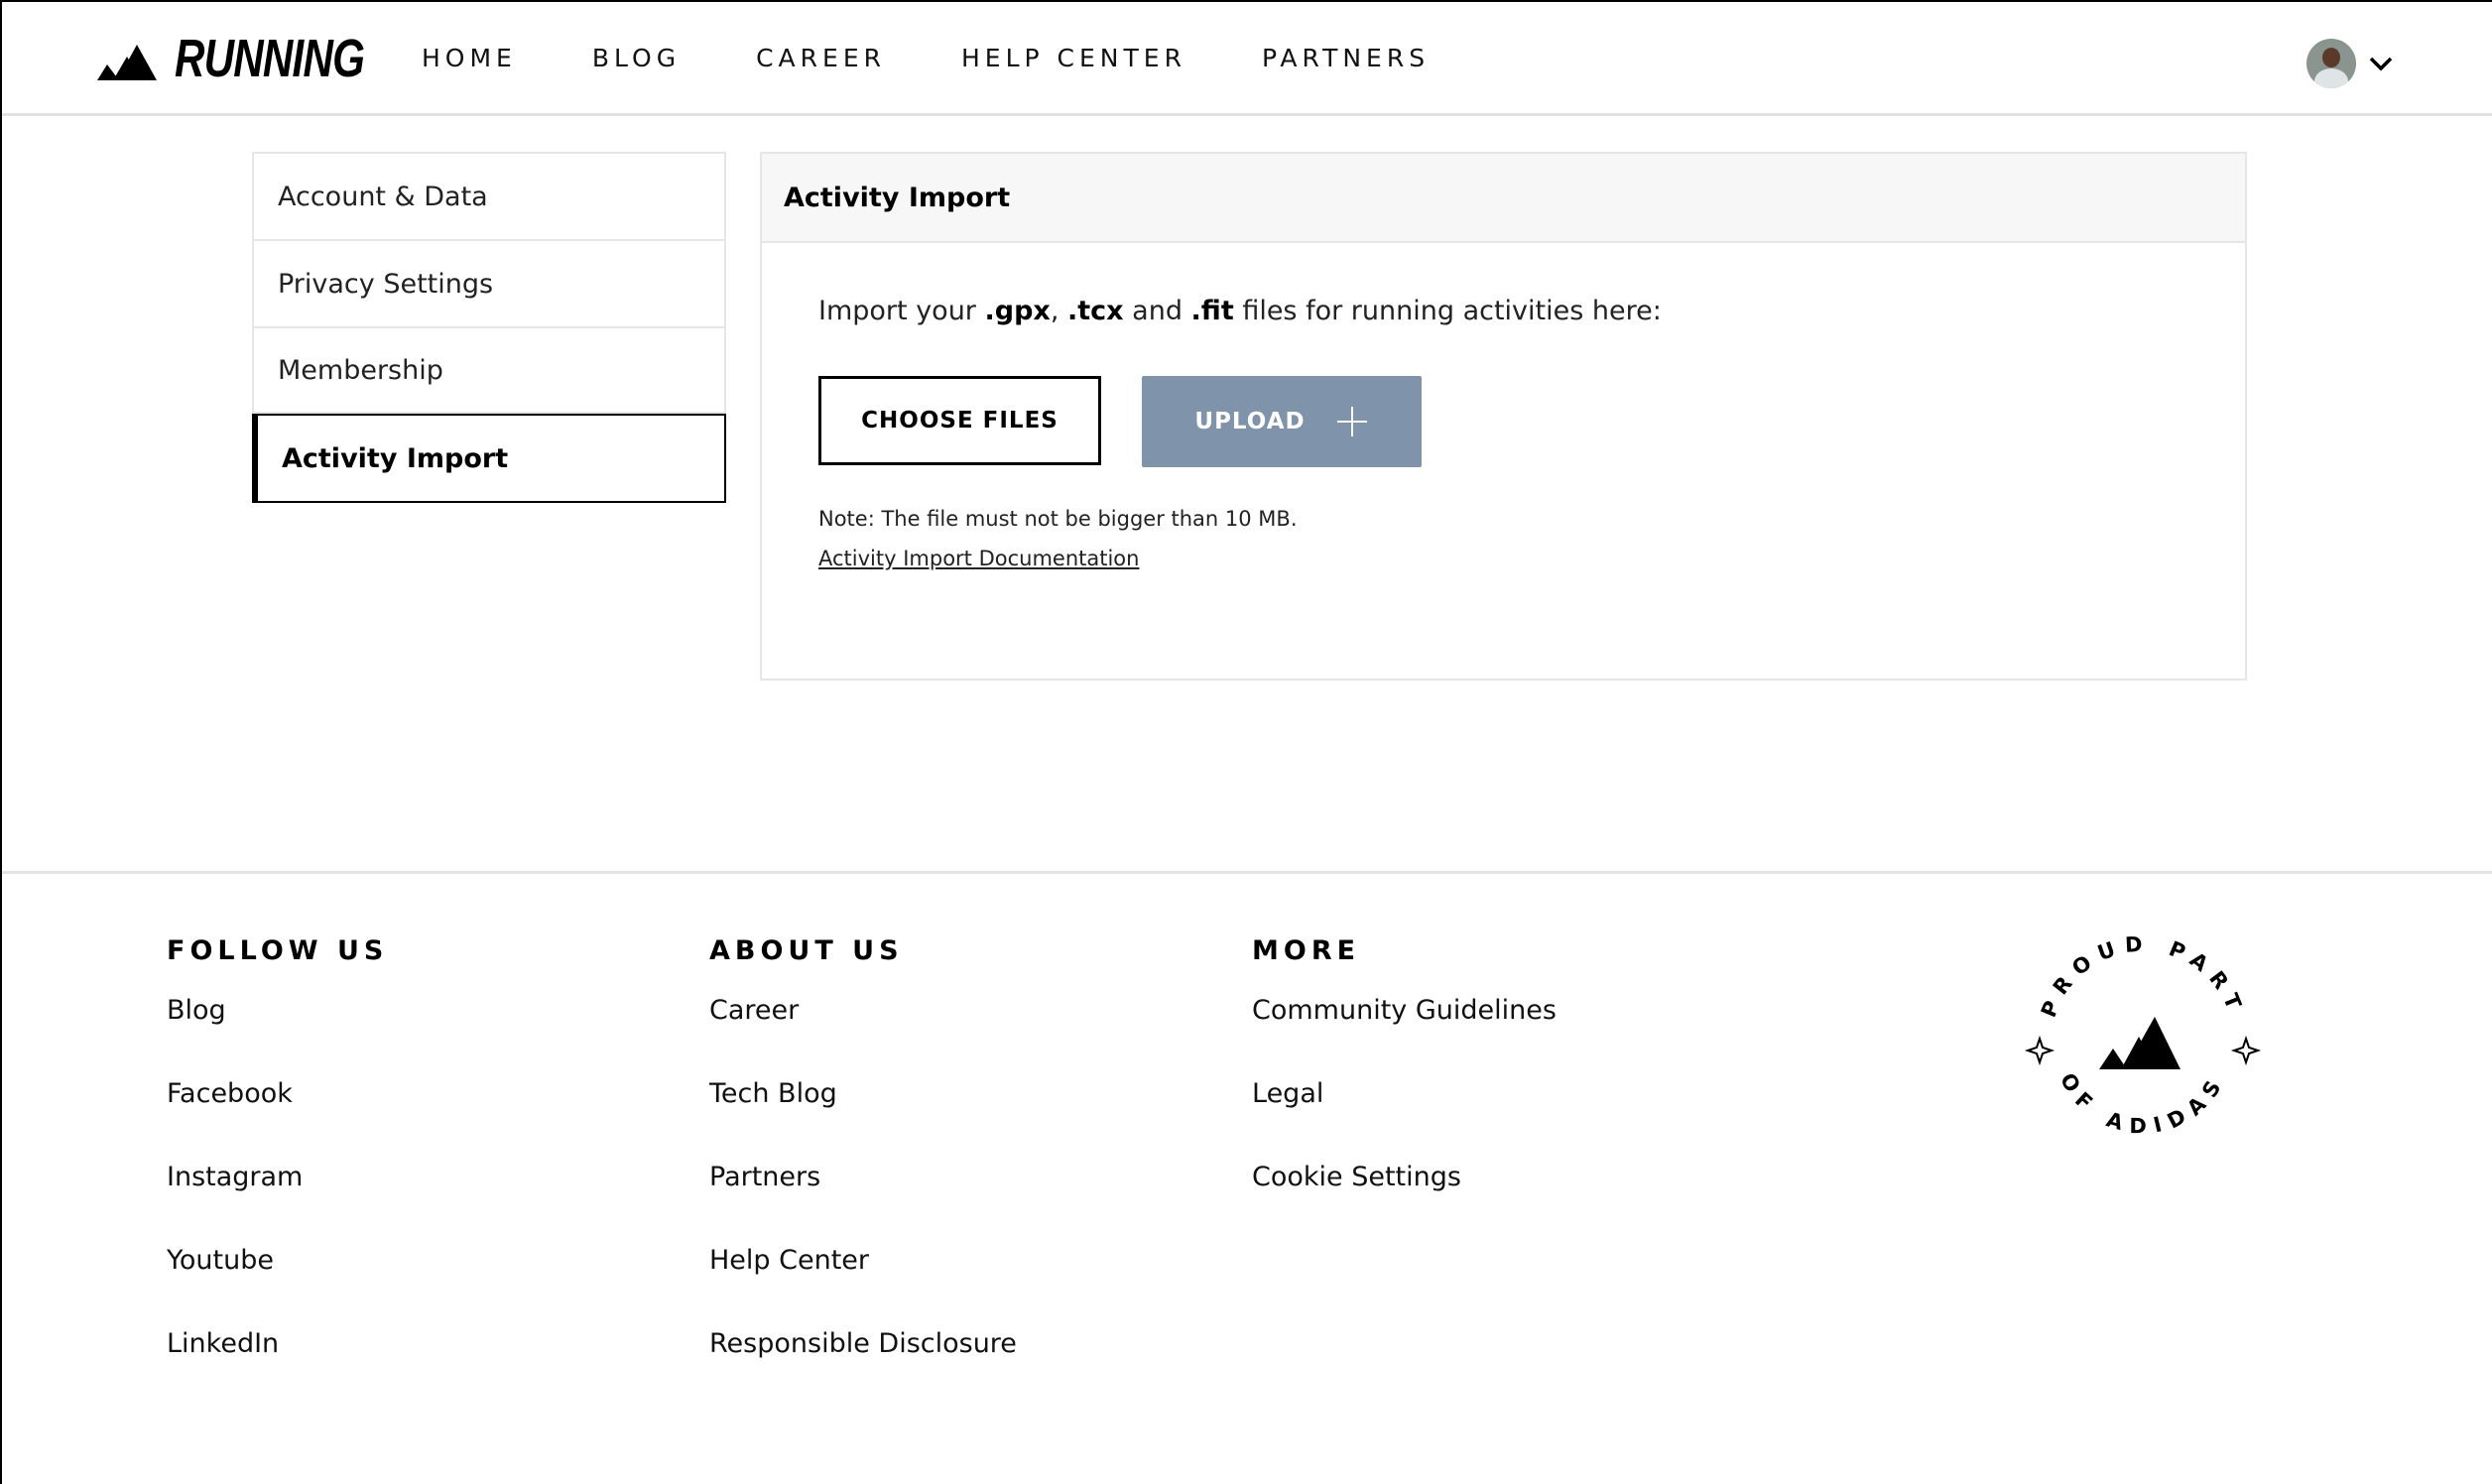 The width and height of the screenshot is (2492, 1484). I want to click on user-menu, so click(2350, 63).